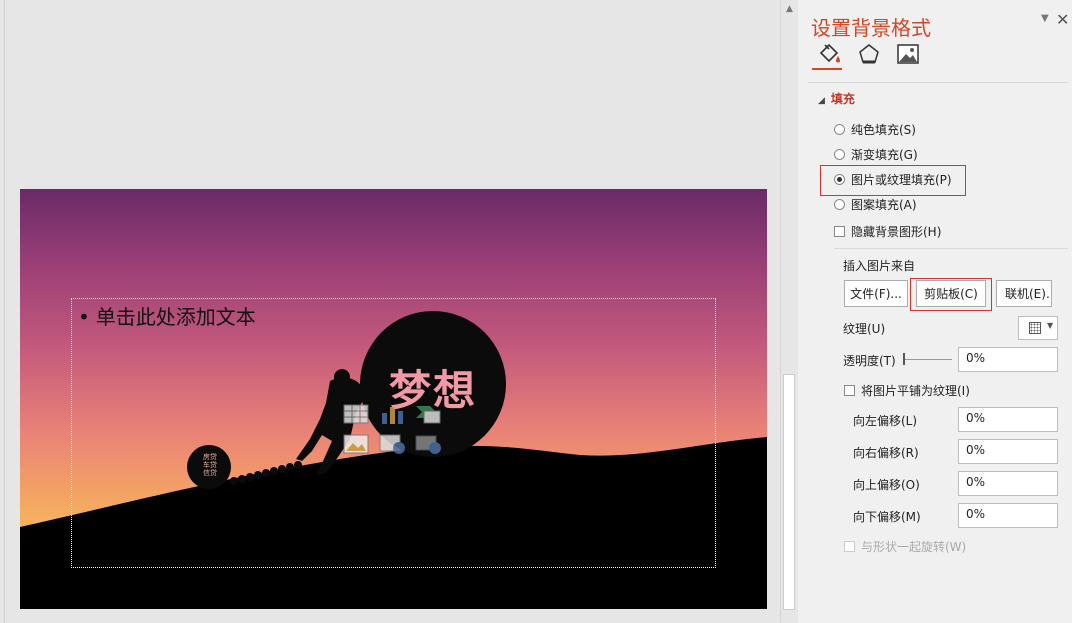 The image size is (1072, 623). Describe the element at coordinates (908, 54) in the screenshot. I see `picture-icon` at that location.